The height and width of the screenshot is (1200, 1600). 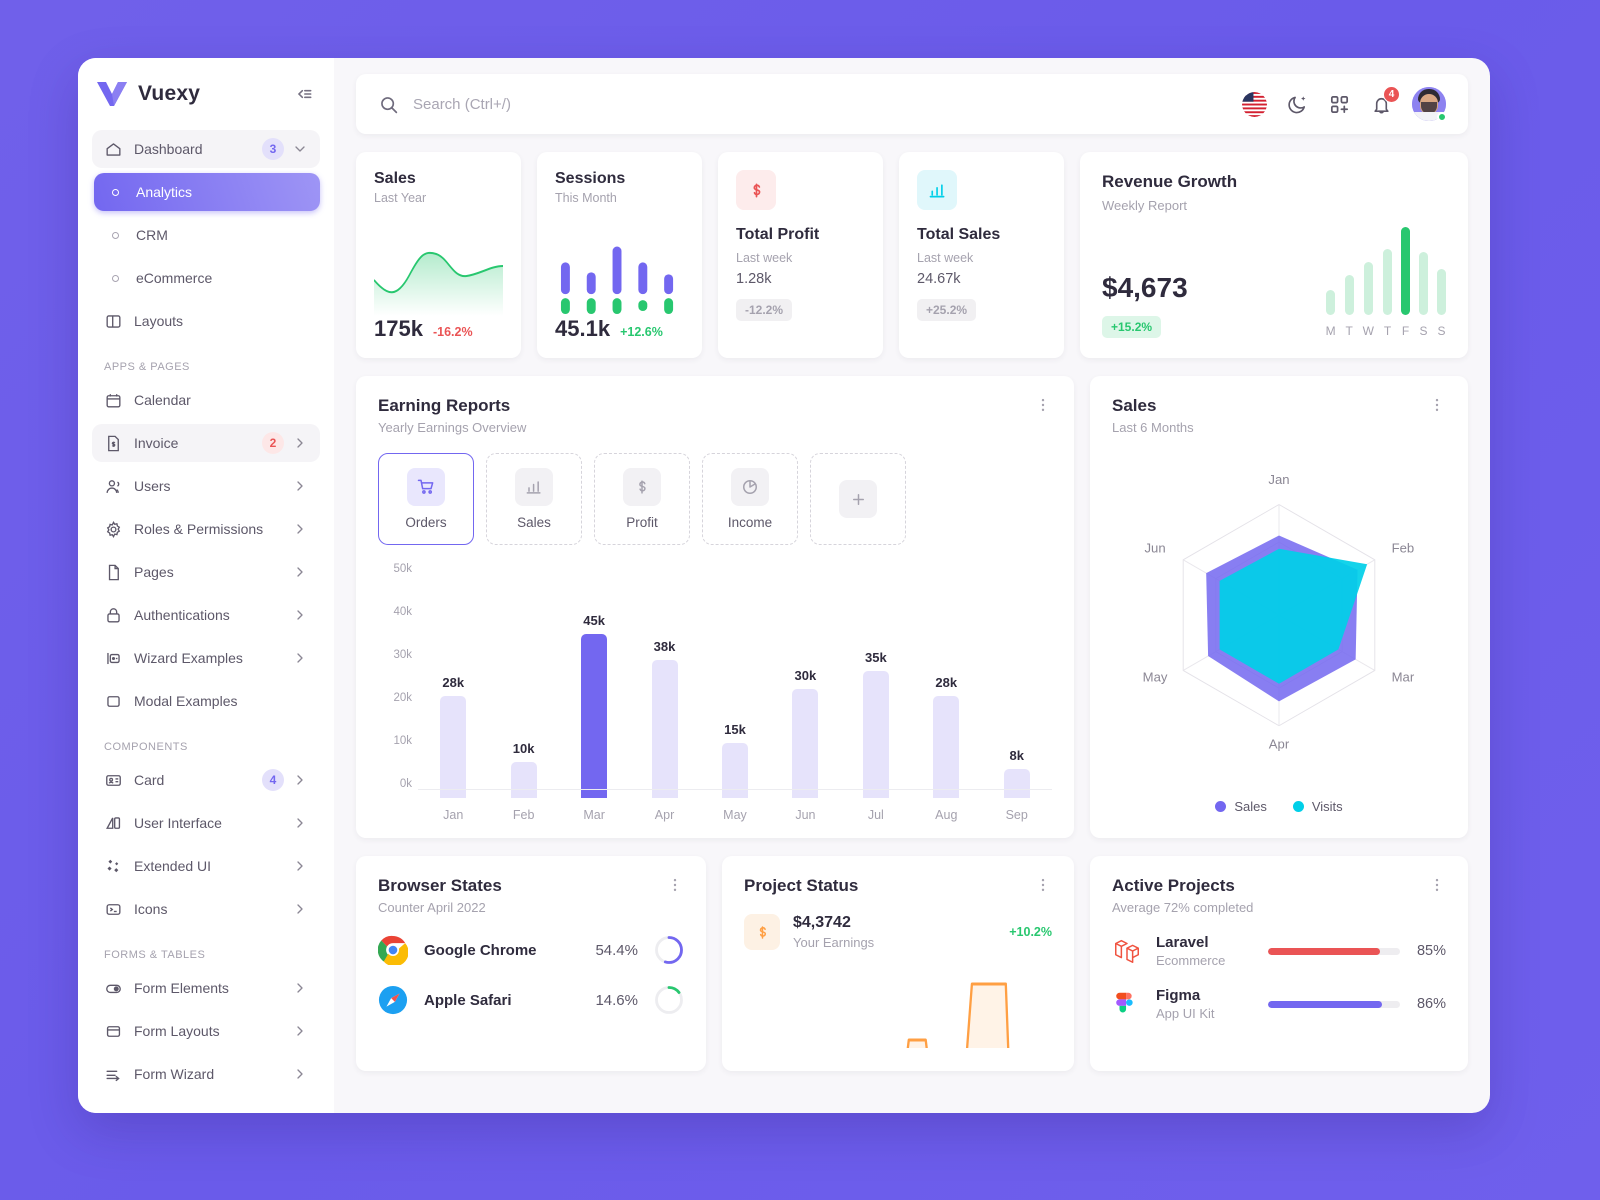 I want to click on bar-column: 28k Aug, so click(x=946, y=692).